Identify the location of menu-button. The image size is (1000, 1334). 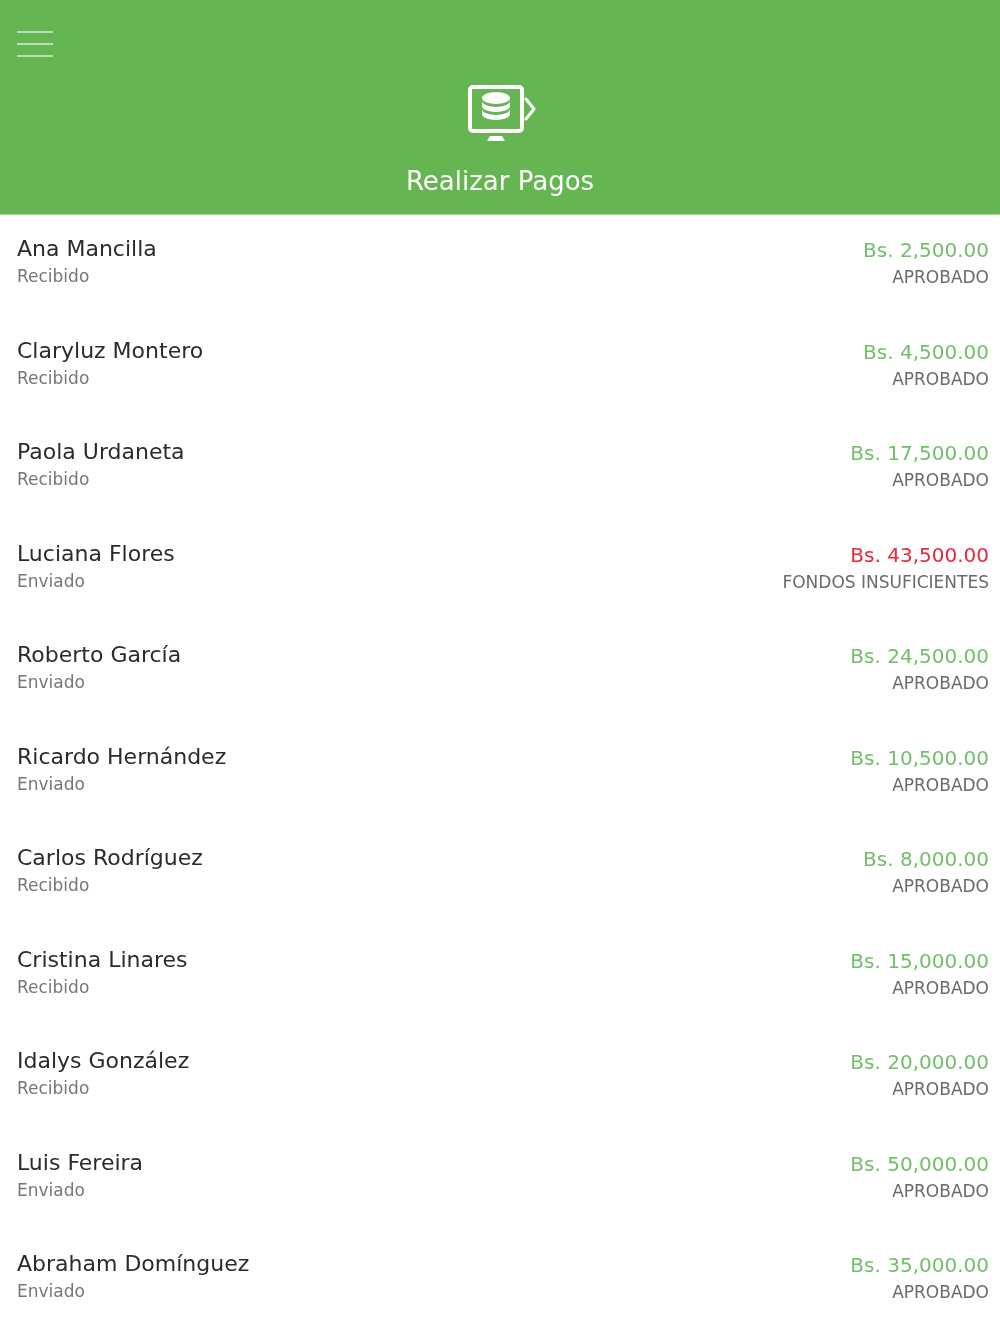
(35, 44).